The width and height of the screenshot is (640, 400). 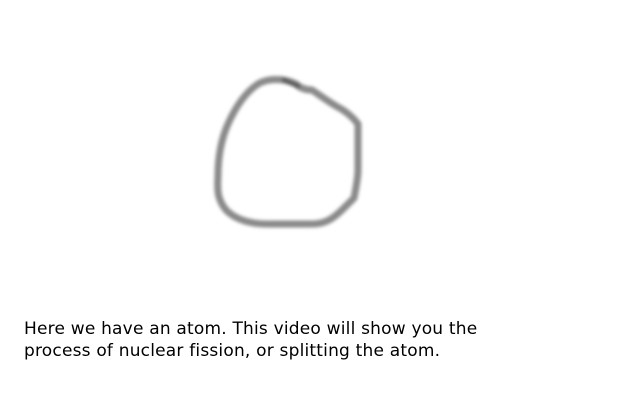 I want to click on atom-outline, so click(x=288, y=152).